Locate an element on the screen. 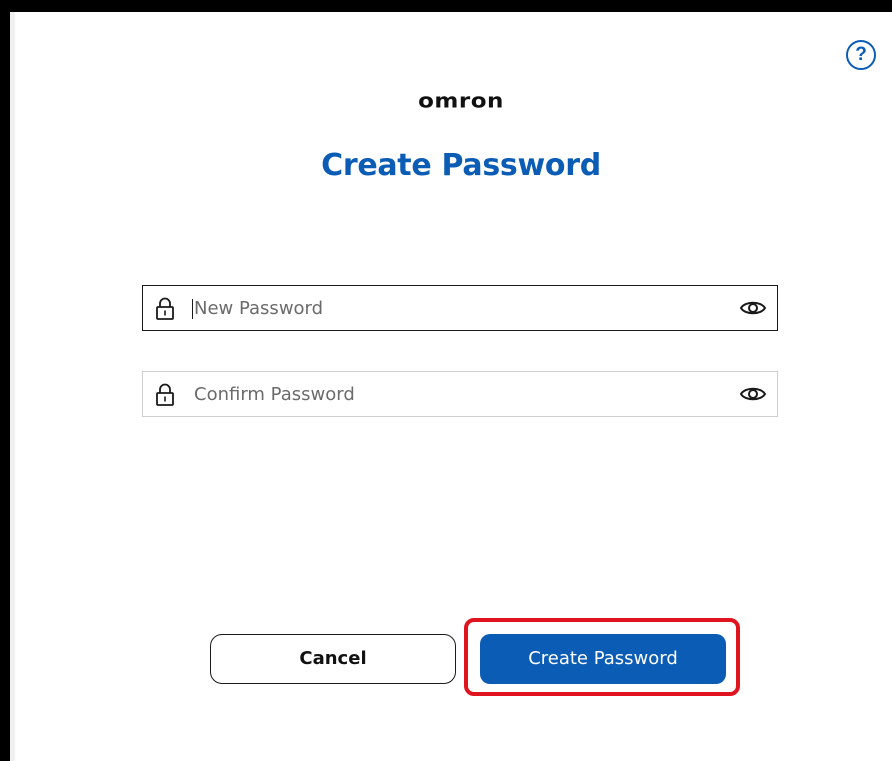 Image resolution: width=892 pixels, height=761 pixels. confirm-password-field is located at coordinates (460, 394).